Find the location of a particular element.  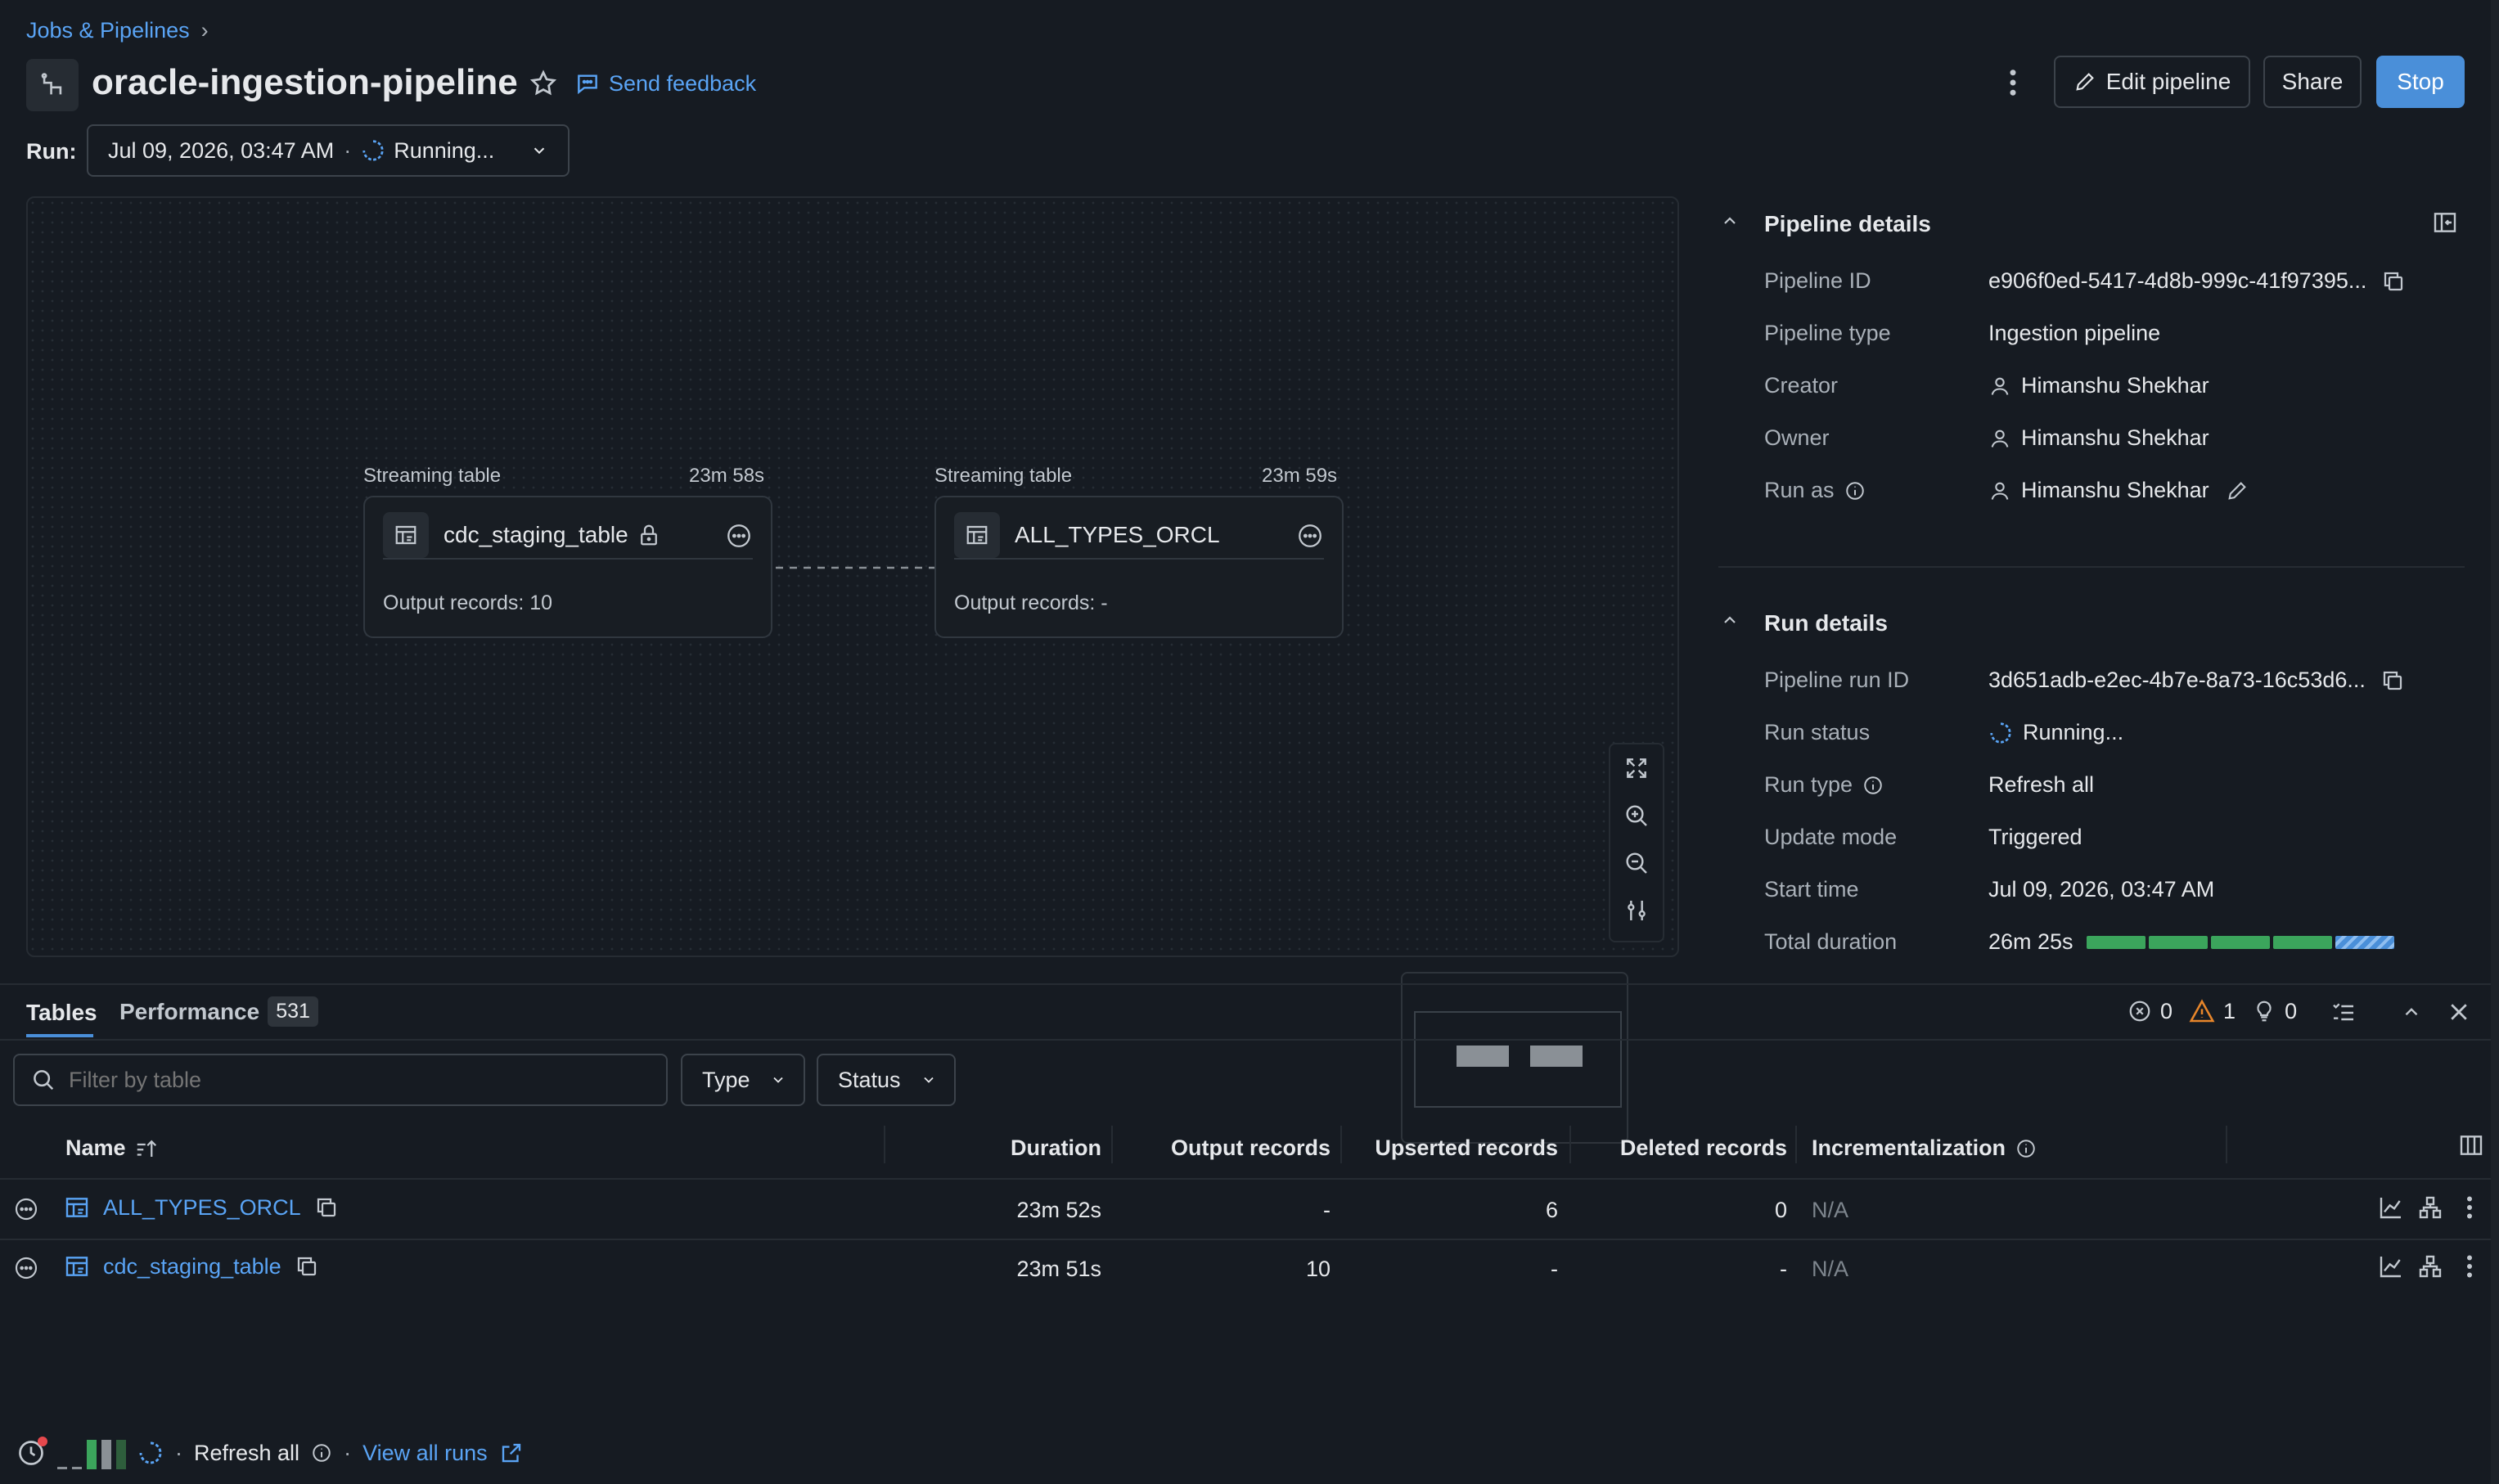

duration-cell: 23m 51s is located at coordinates (1058, 1269).